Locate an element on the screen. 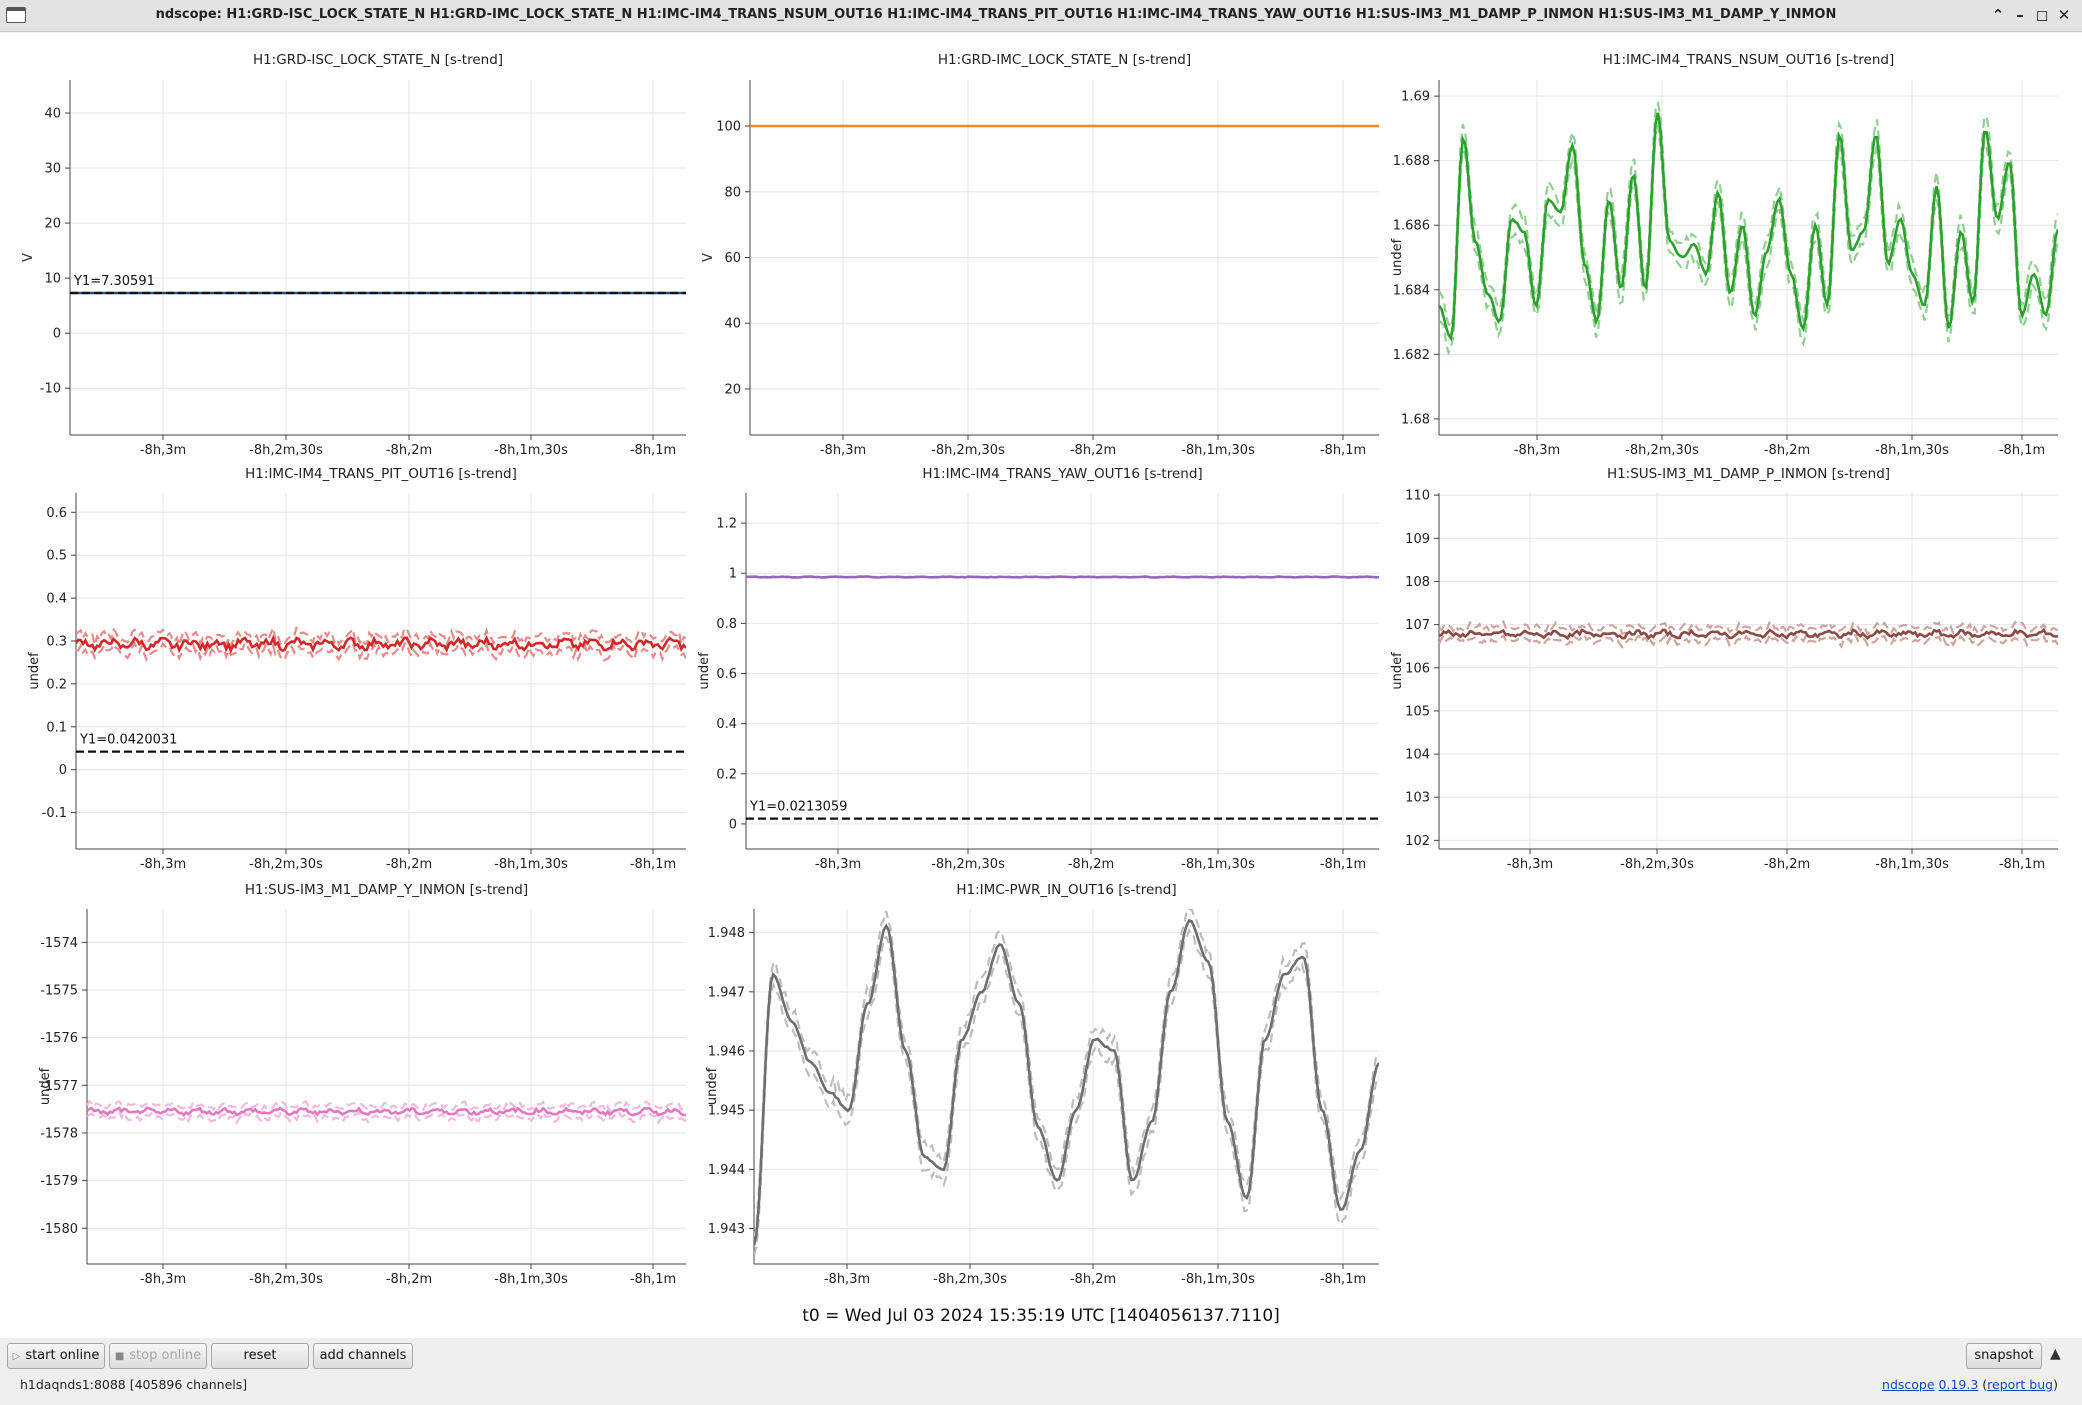 The height and width of the screenshot is (1405, 2082). maximize-button: ◻ is located at coordinates (2042, 15).